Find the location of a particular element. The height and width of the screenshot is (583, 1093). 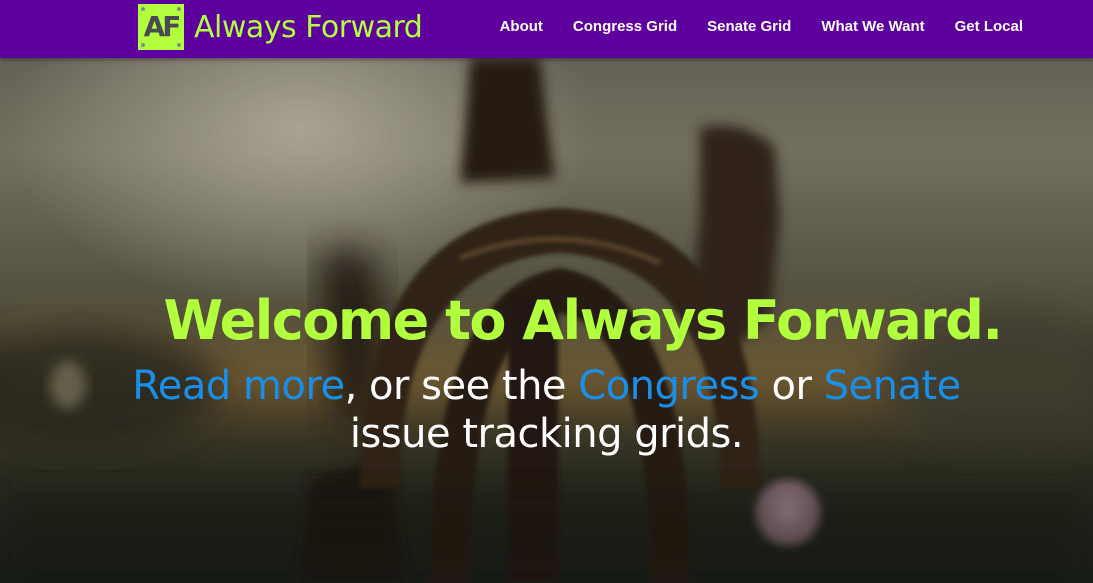

nav-link-what-we-want: What We Want is located at coordinates (872, 26).